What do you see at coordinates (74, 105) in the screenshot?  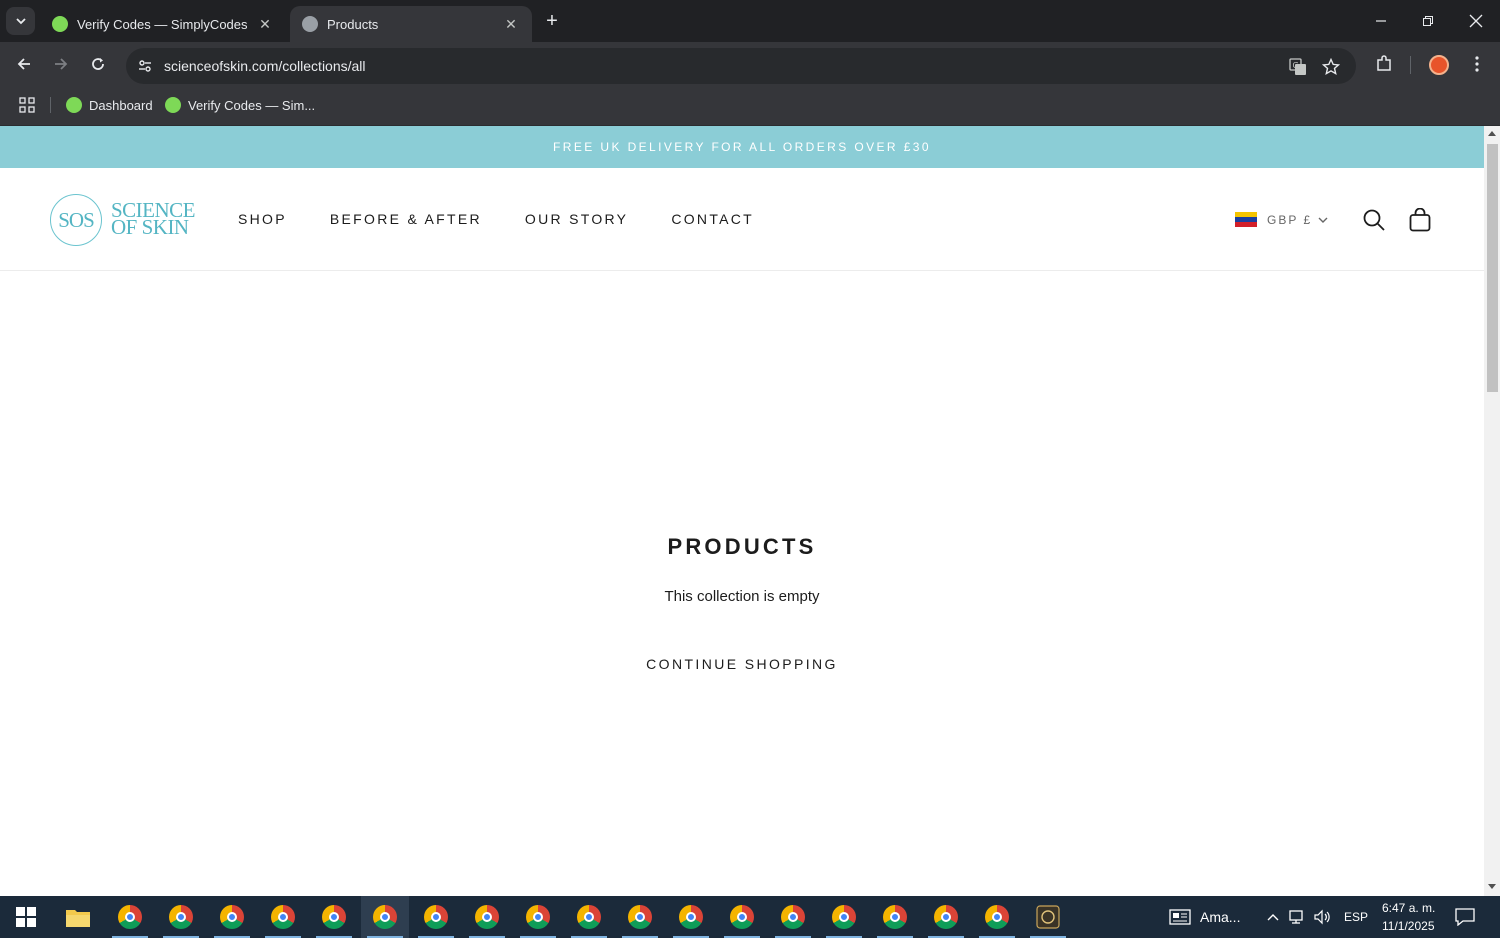 I see `simplycodes-favicon-icon` at bounding box center [74, 105].